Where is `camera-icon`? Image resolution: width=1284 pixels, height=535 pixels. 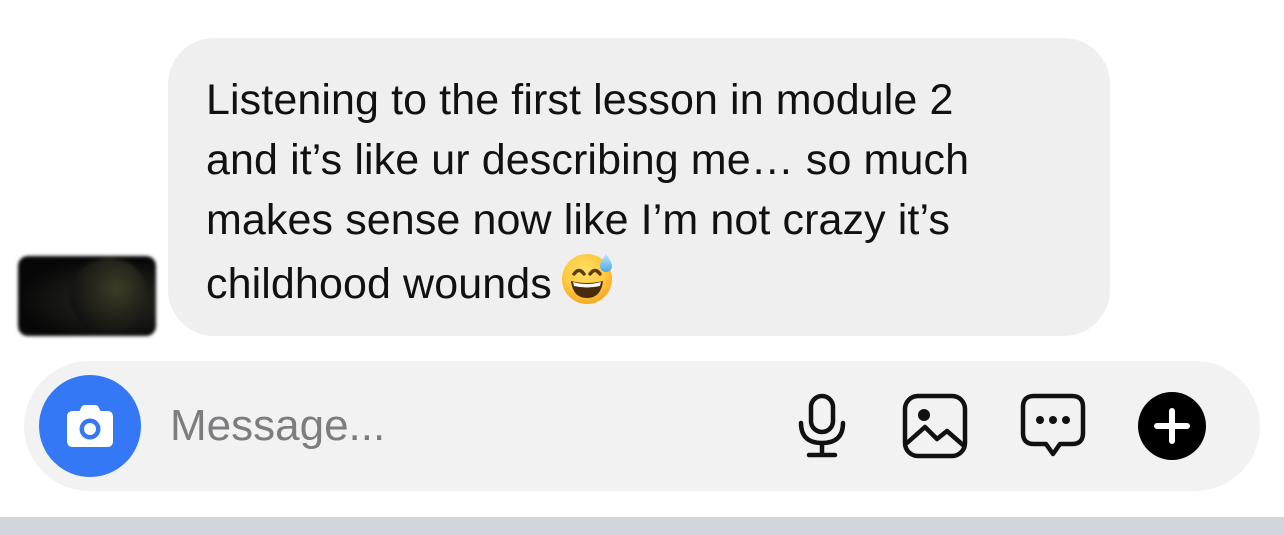
camera-icon is located at coordinates (90, 426).